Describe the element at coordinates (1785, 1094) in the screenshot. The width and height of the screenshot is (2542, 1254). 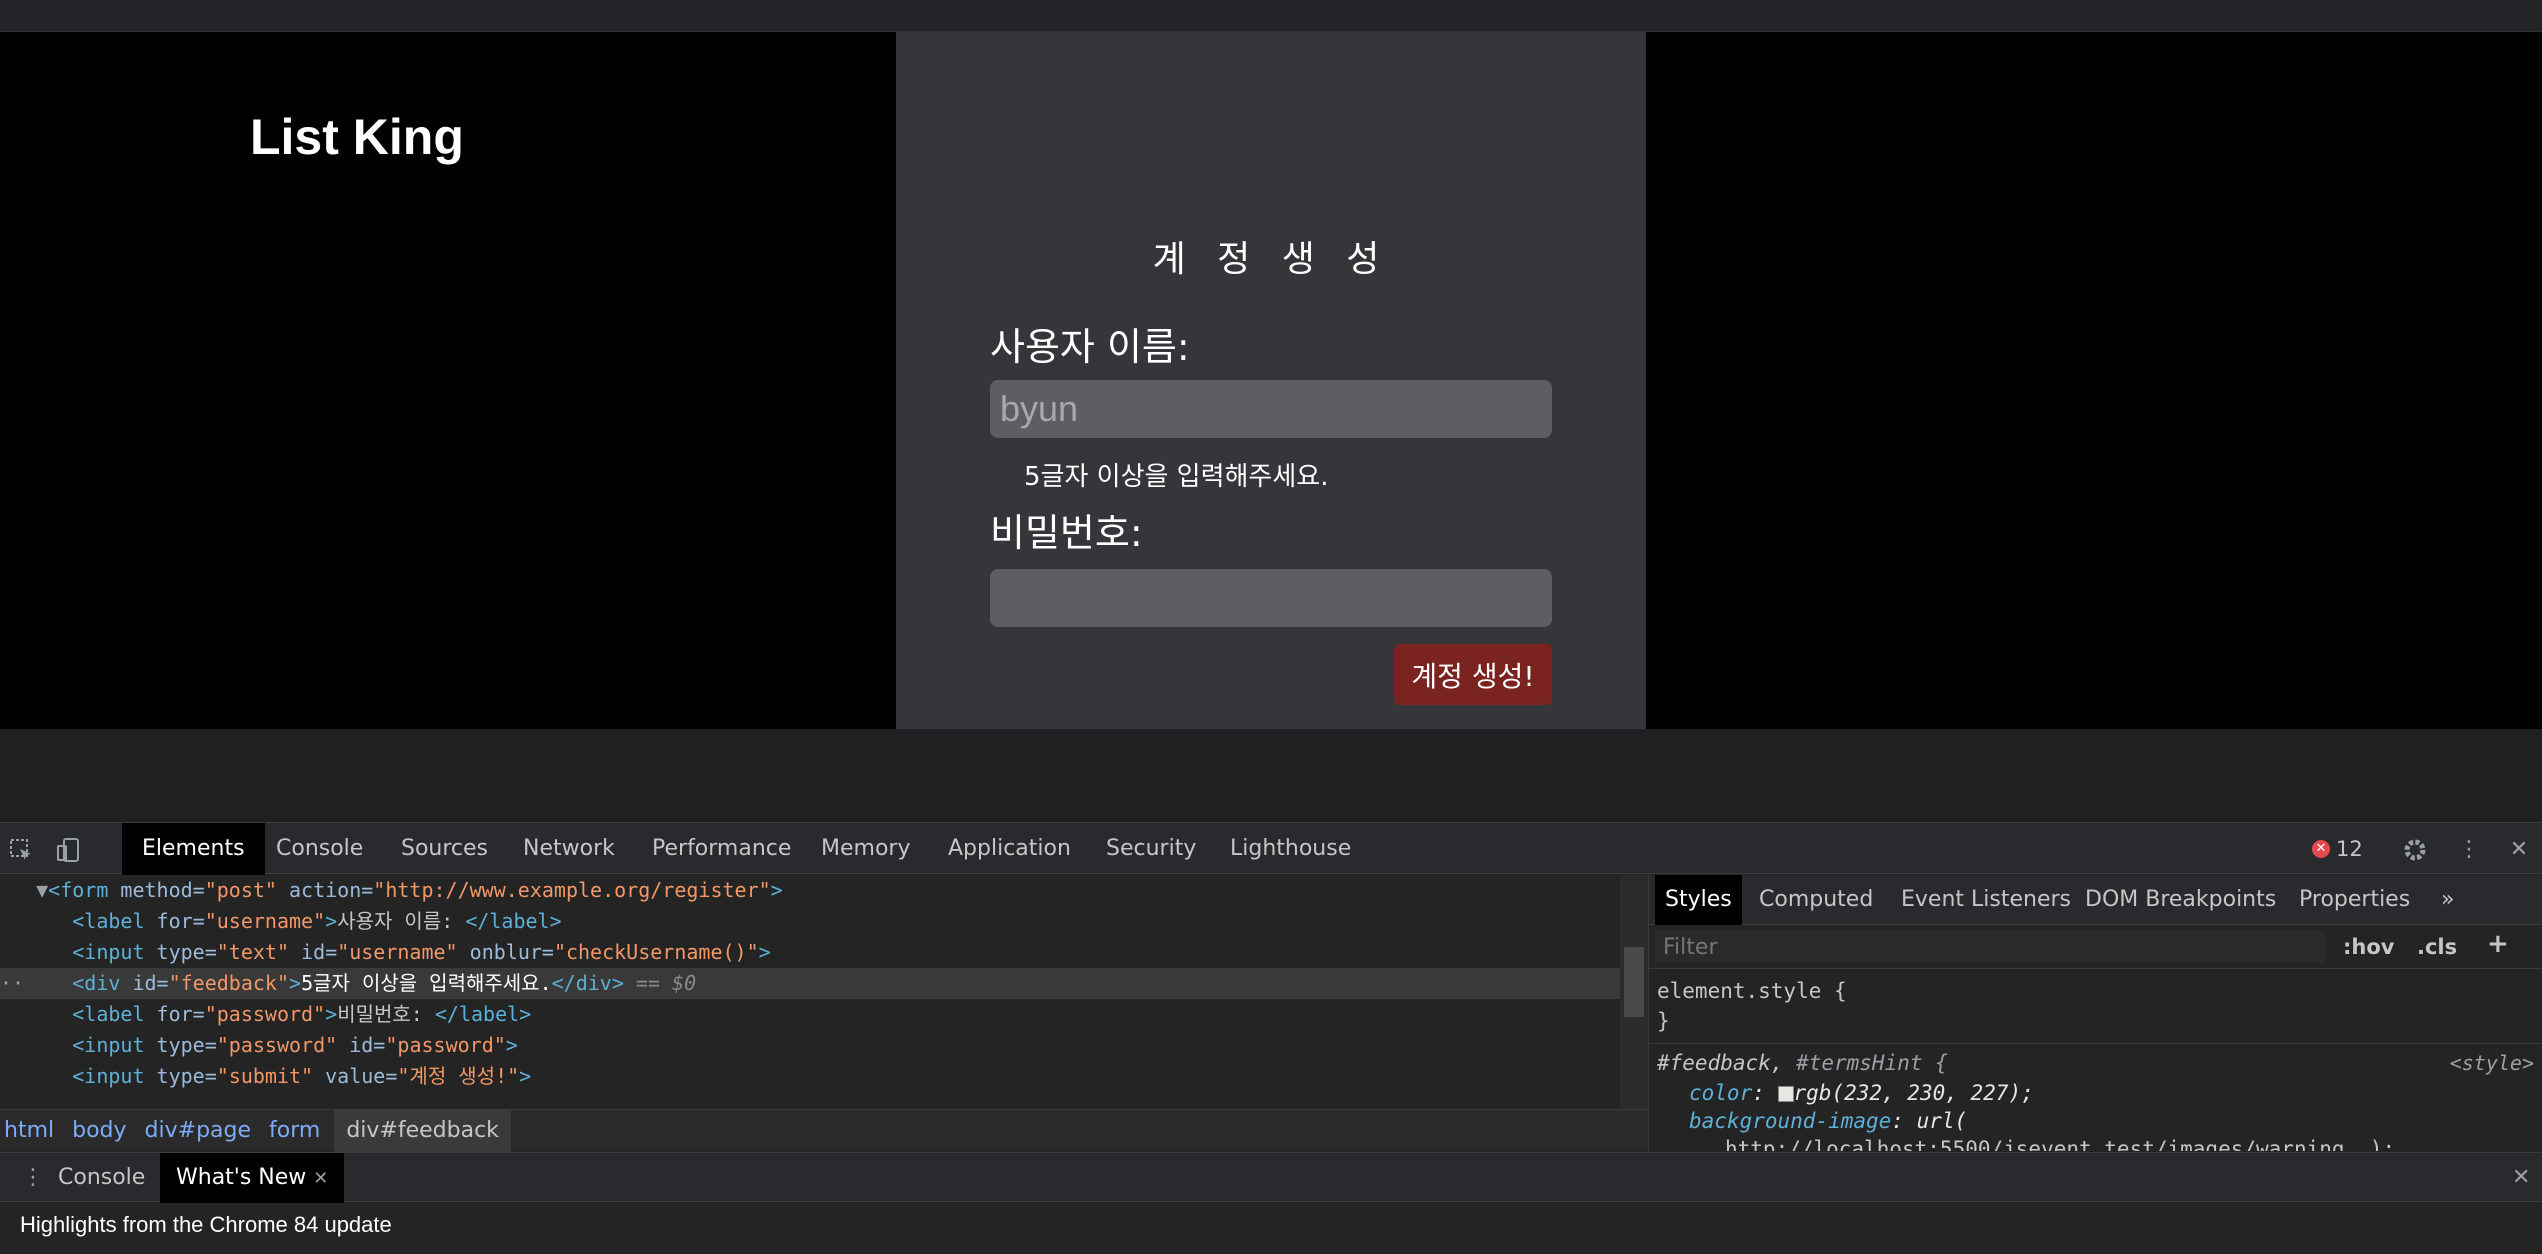
I see `color-swatch` at that location.